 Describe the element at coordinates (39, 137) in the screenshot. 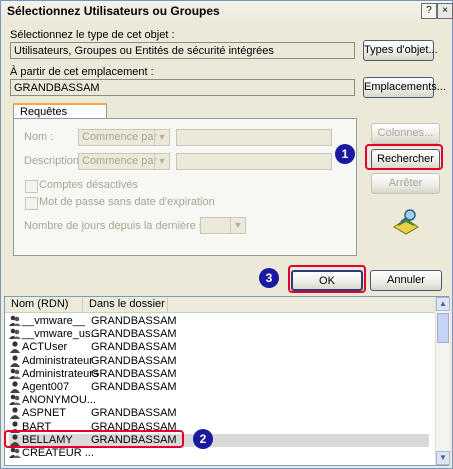

I see `name-label: Nom :` at that location.